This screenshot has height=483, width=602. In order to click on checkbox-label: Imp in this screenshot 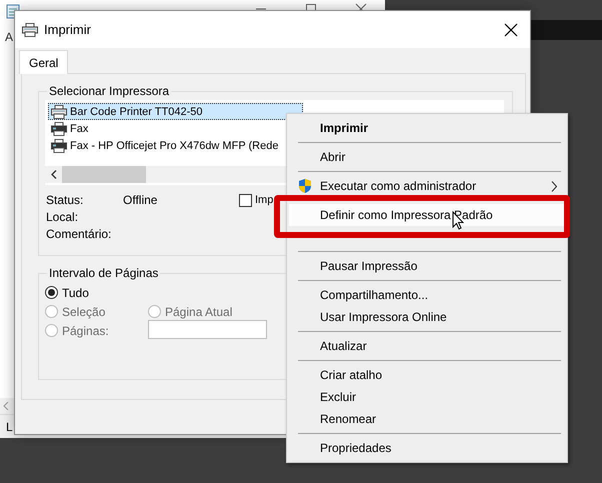, I will do `click(264, 200)`.